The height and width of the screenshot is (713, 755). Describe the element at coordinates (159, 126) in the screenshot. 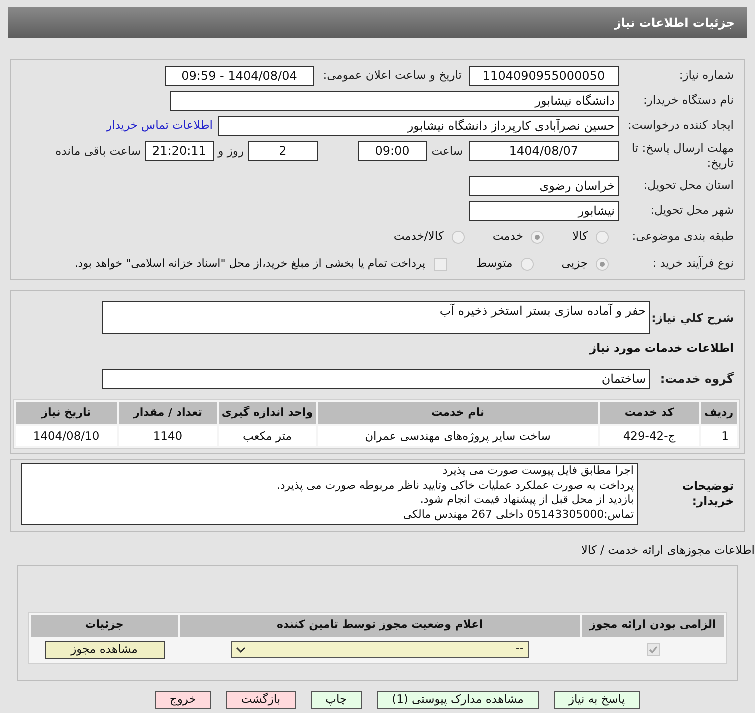

I see `contact-buyer-link: اطلاعات تماس خریدار` at that location.